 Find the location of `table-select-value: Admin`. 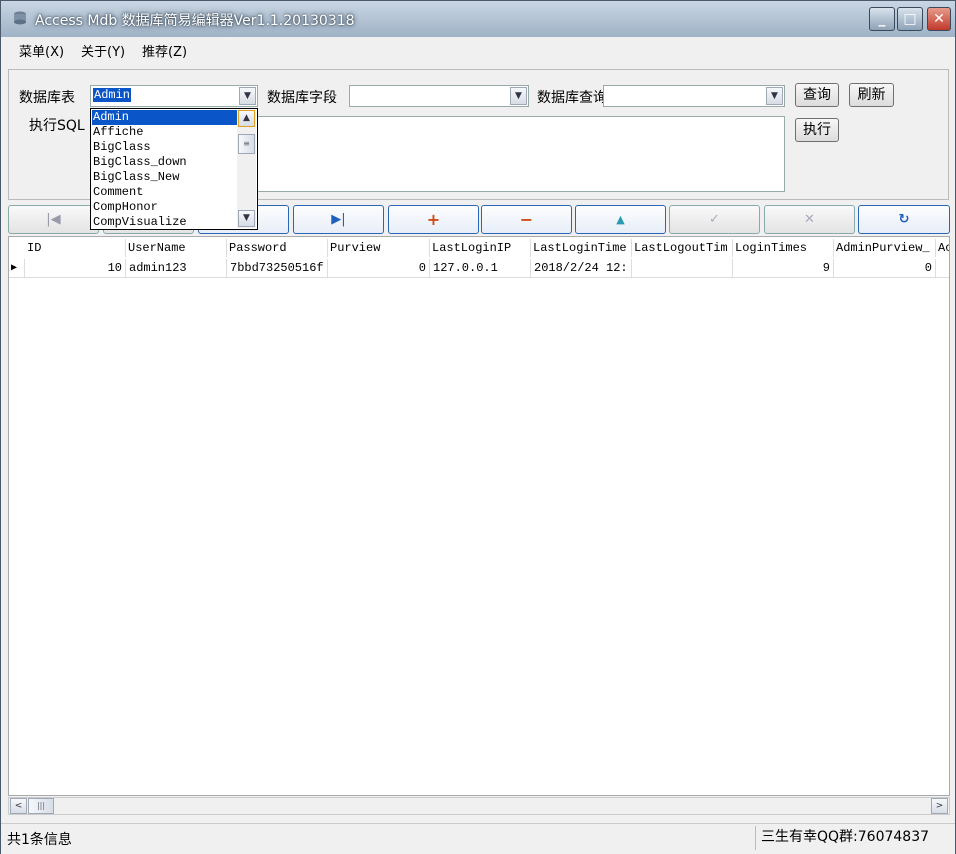

table-select-value: Admin is located at coordinates (112, 95).